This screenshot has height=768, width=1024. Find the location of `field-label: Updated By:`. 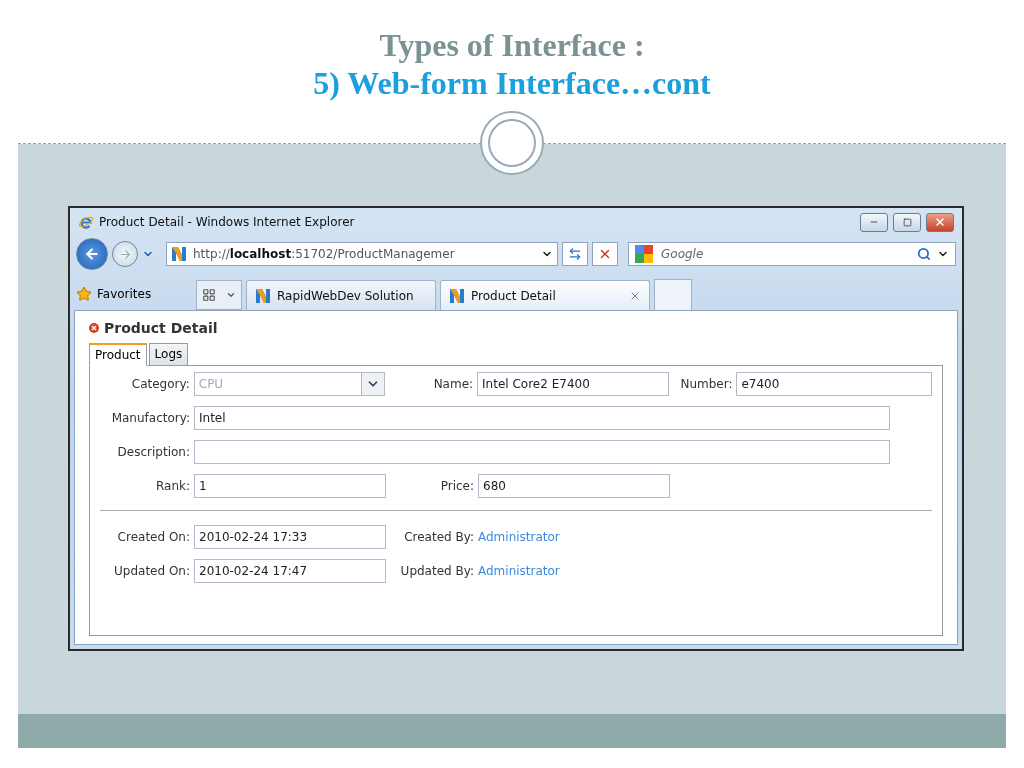

field-label: Updated By: is located at coordinates (437, 571).